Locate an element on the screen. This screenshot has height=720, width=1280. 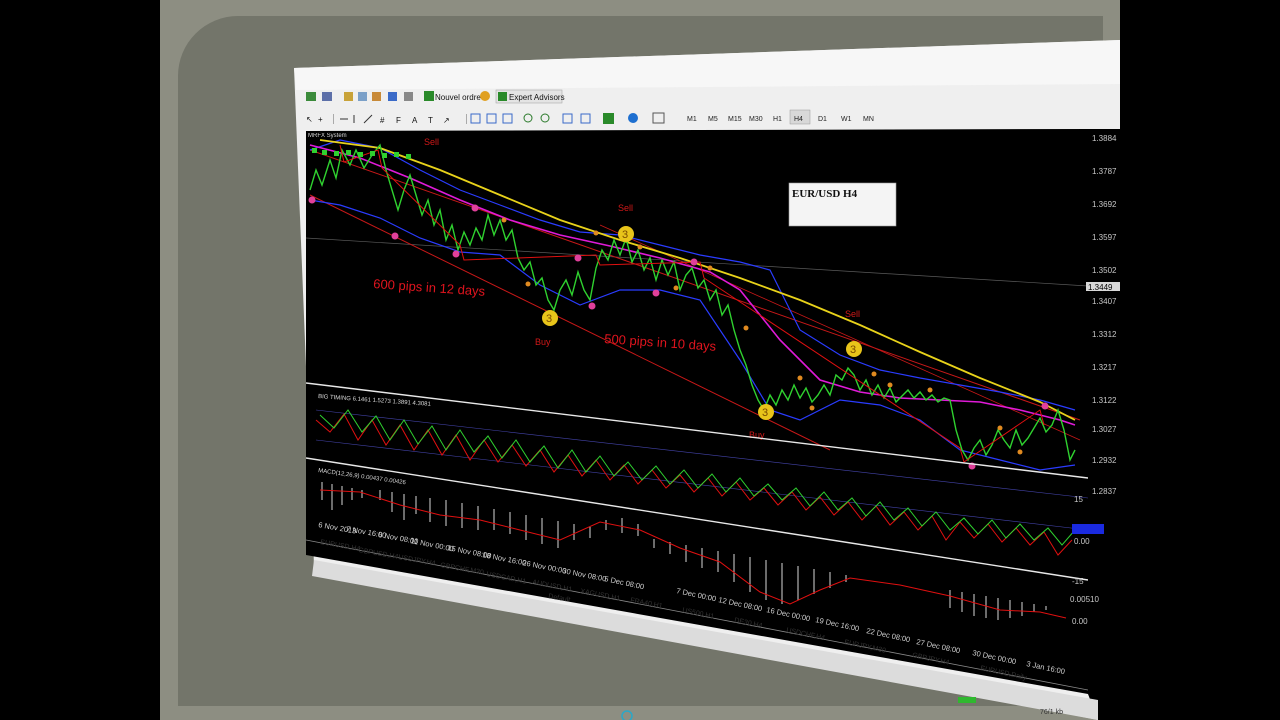
label-tool-icon: T is located at coordinates (430, 120).